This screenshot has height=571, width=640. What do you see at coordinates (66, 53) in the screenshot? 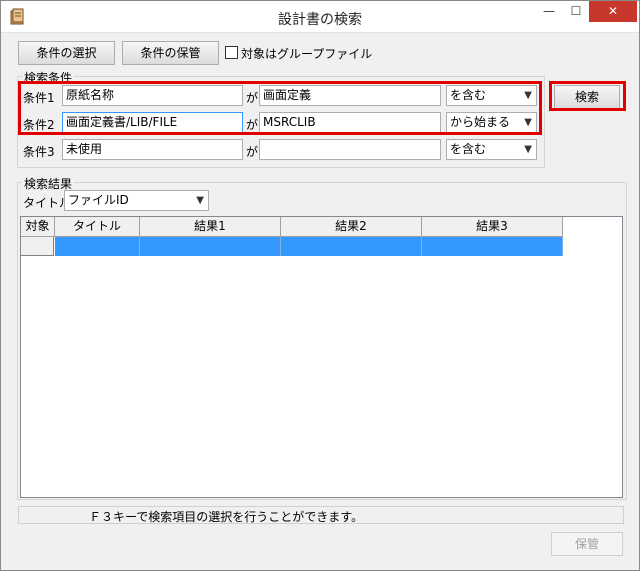
I see `select-conditions-button: 条件の選択` at bounding box center [66, 53].